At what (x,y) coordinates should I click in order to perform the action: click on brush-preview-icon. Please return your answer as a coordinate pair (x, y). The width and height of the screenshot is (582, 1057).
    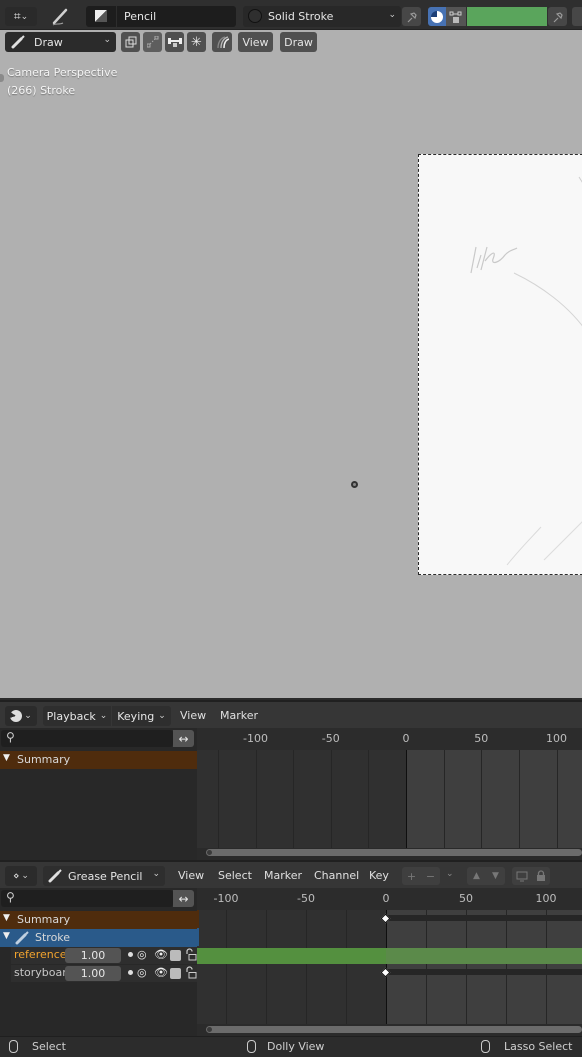
    Looking at the image, I should click on (101, 16).